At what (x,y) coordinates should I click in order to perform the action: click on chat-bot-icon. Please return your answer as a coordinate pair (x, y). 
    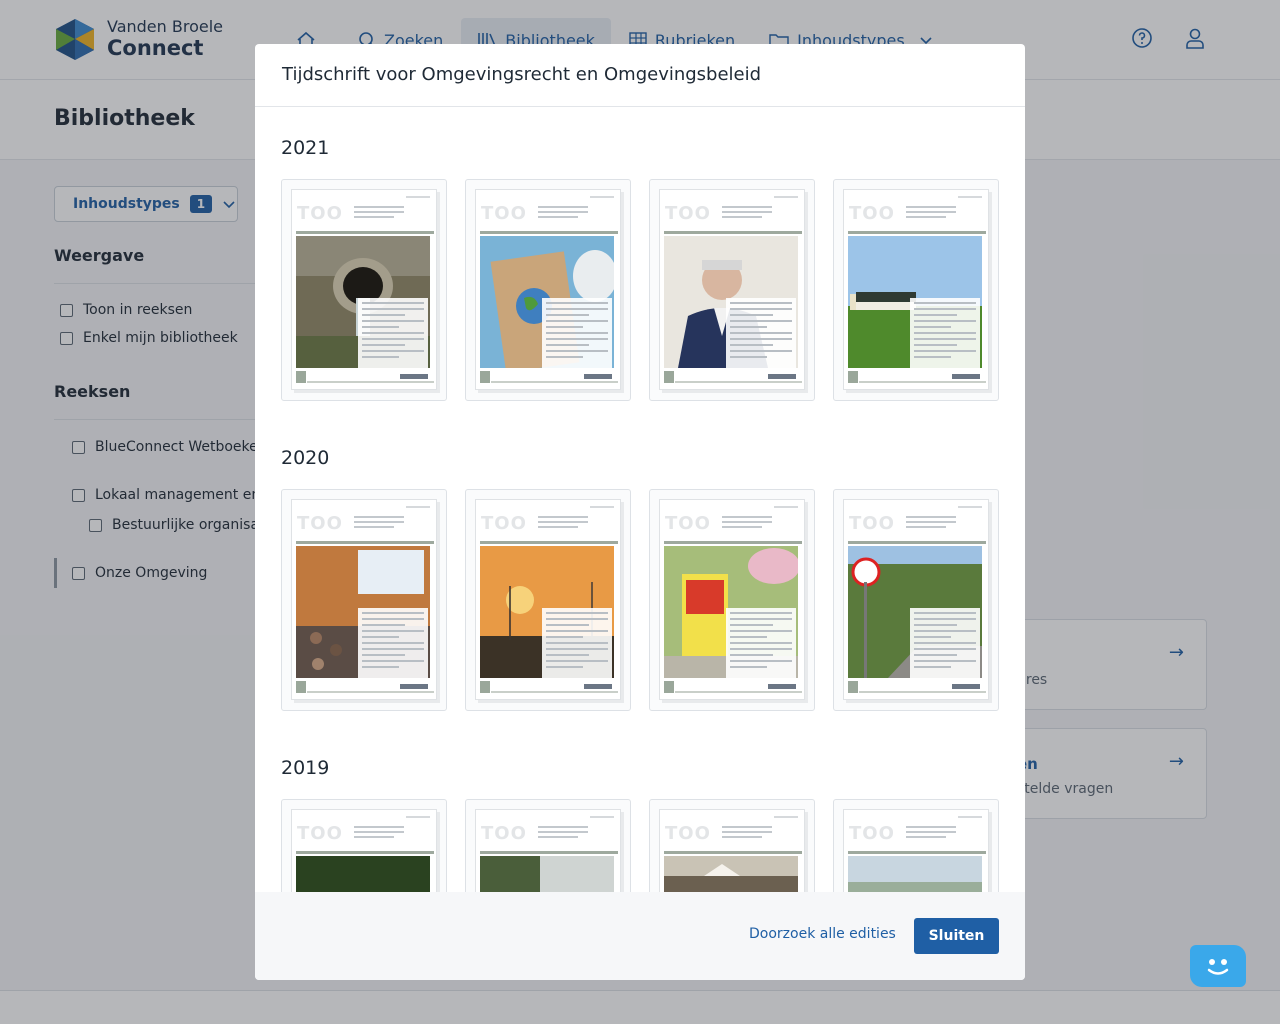
    Looking at the image, I should click on (1218, 966).